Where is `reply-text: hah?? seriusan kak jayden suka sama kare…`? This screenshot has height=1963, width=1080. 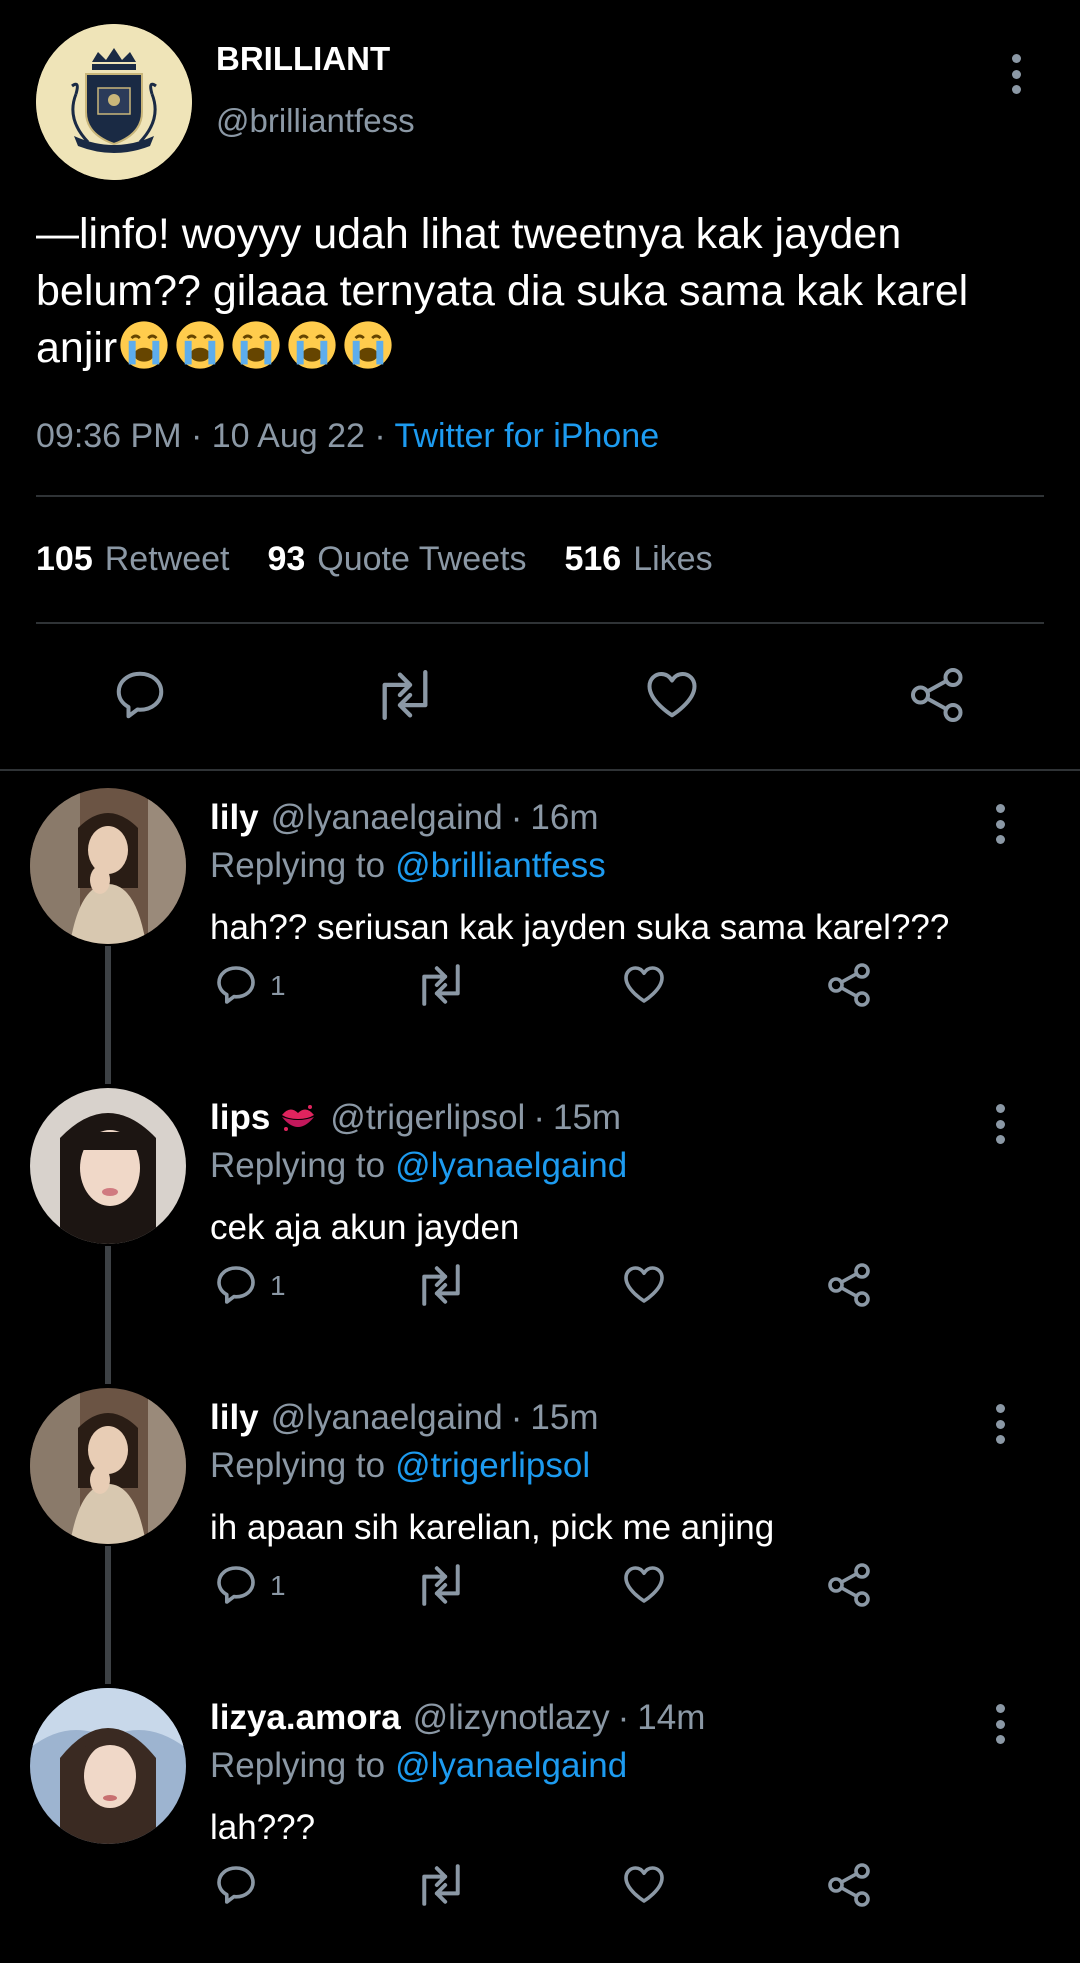 reply-text: hah?? seriusan kak jayden suka sama kare… is located at coordinates (580, 927).